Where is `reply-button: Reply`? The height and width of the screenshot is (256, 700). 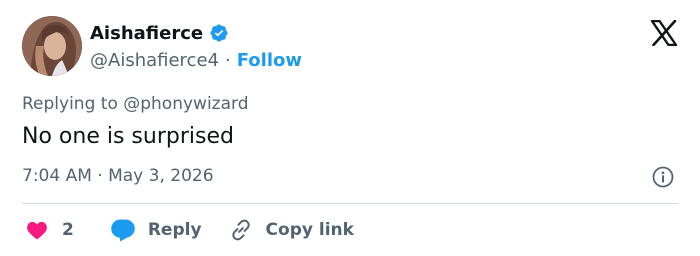
reply-button: Reply is located at coordinates (156, 230).